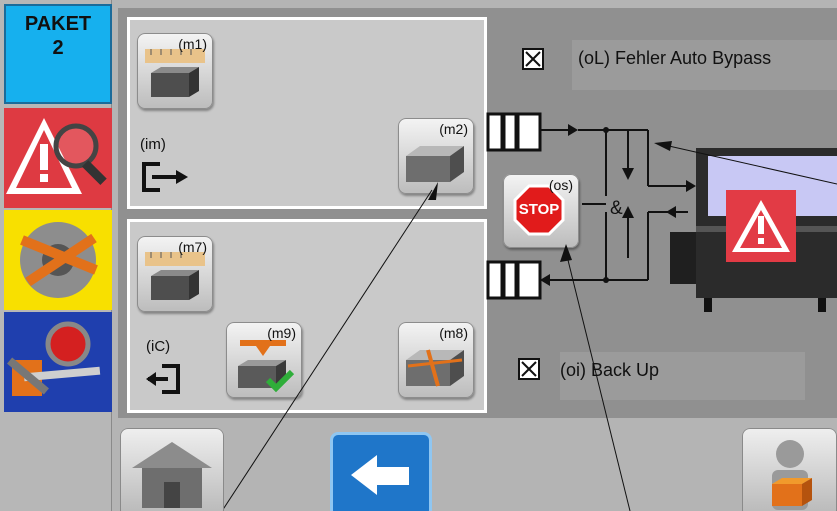 The width and height of the screenshot is (837, 511). I want to click on operator-icon, so click(792, 475).